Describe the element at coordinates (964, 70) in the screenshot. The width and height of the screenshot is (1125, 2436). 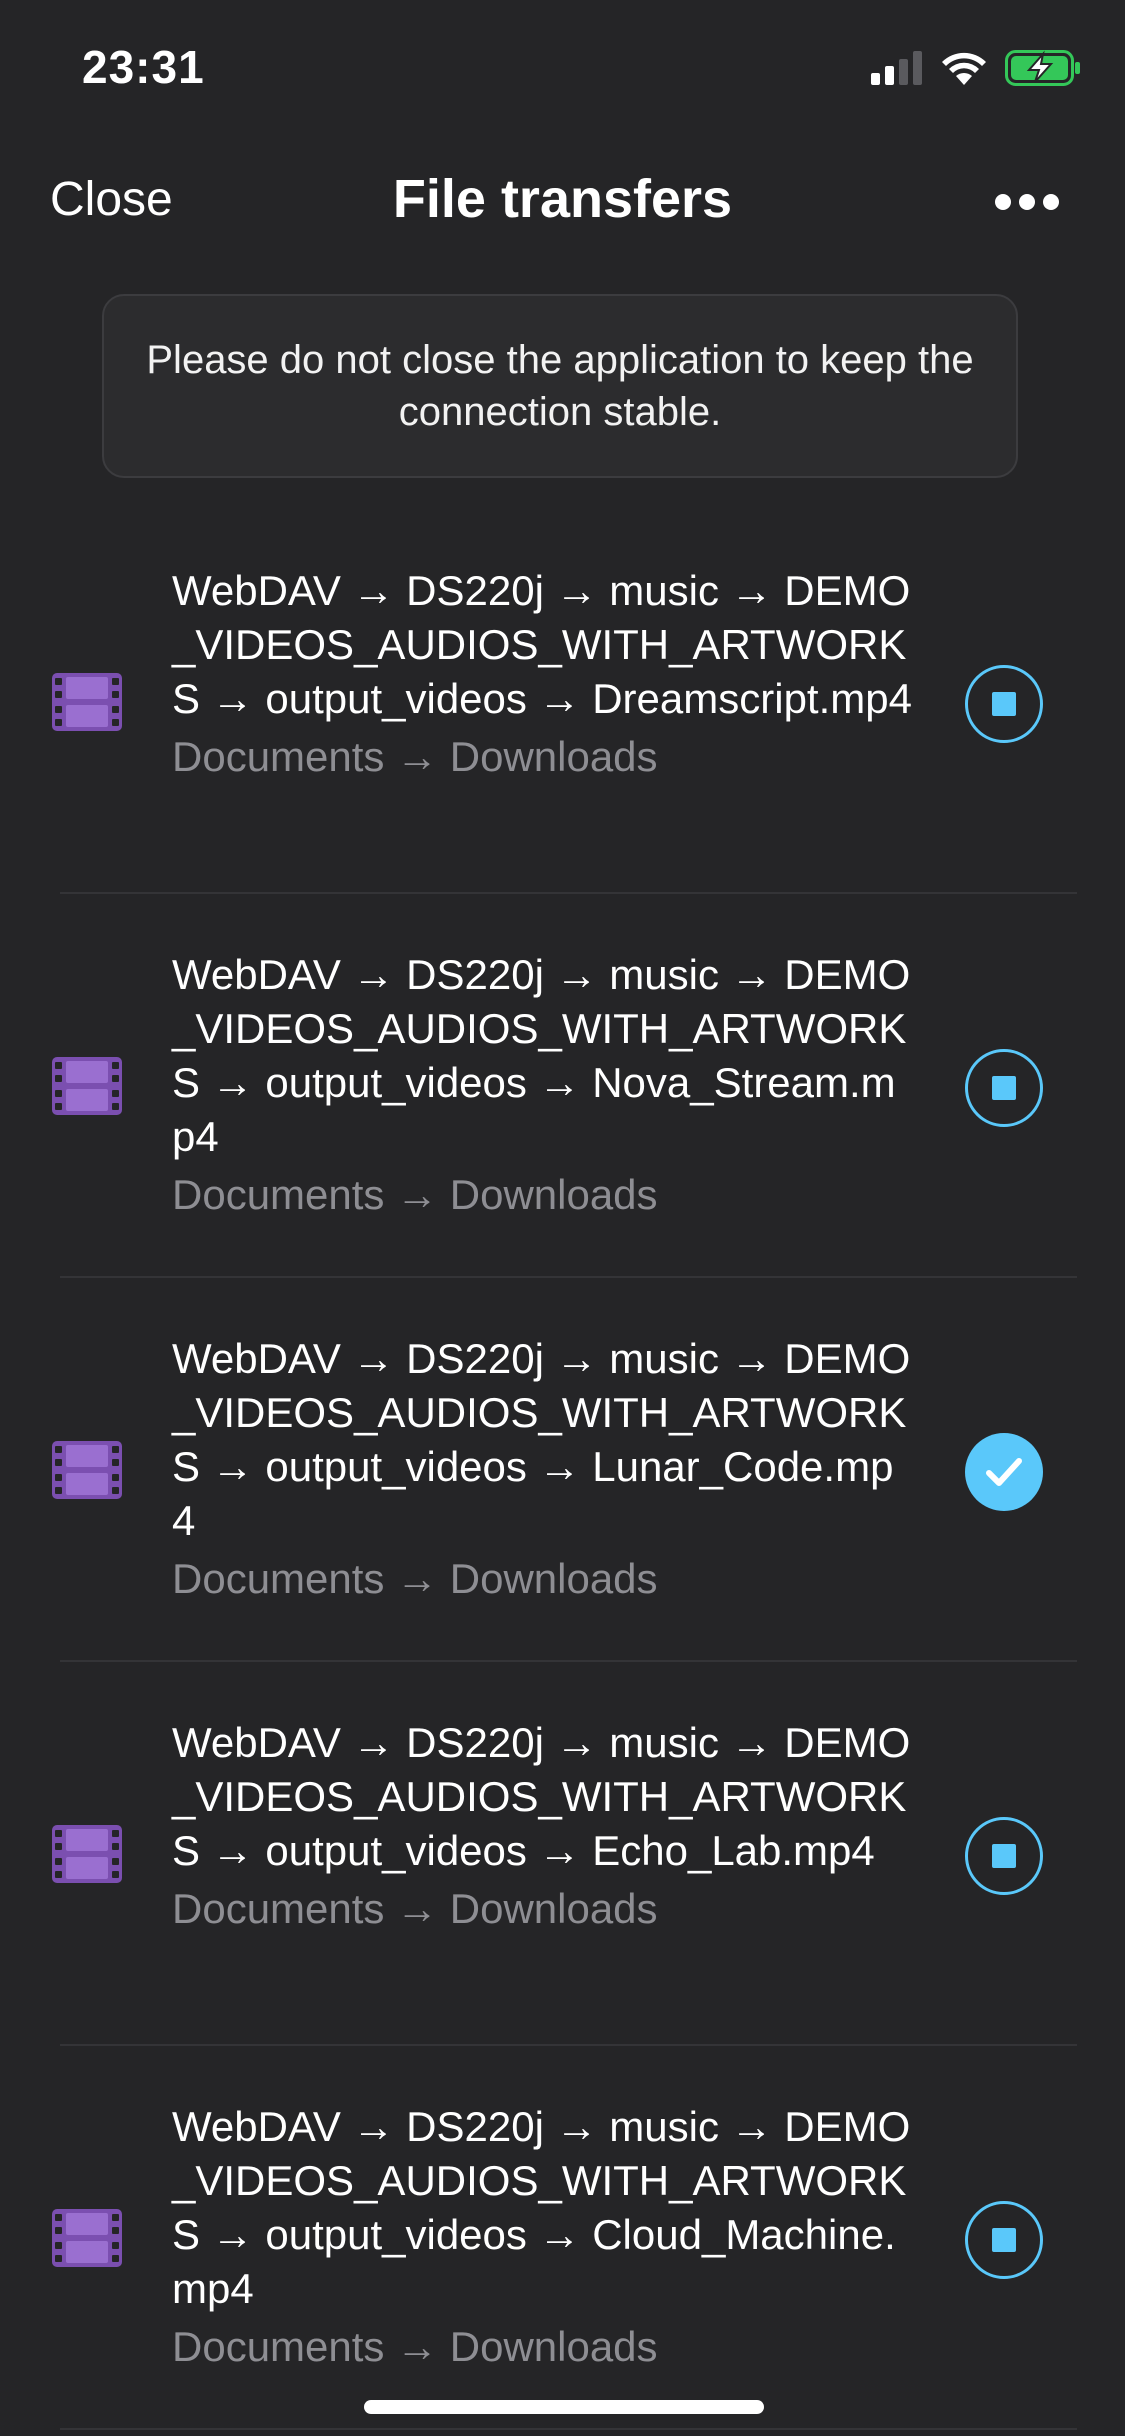
I see `wifi-icon` at that location.